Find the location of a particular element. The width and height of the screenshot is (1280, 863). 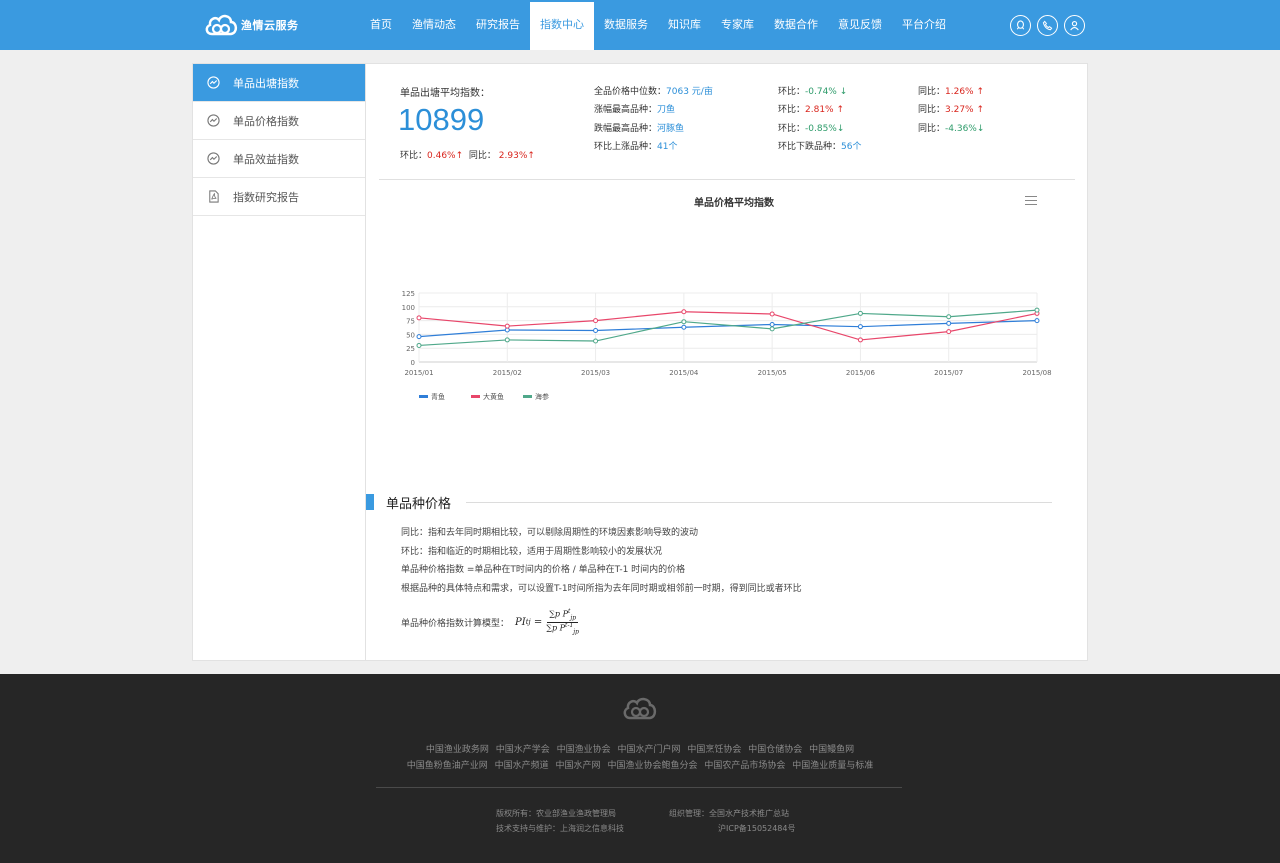

formula-label: 单品种价格指数计算模型： is located at coordinates (455, 623).